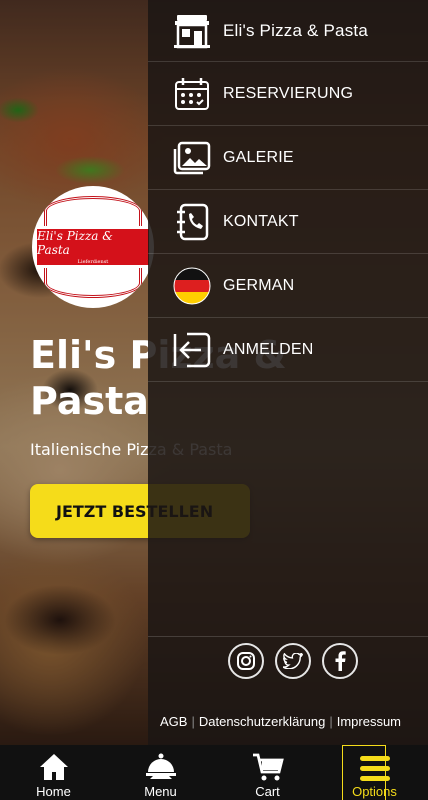 The width and height of the screenshot is (428, 800). I want to click on nav-cart: Cart, so click(267, 772).